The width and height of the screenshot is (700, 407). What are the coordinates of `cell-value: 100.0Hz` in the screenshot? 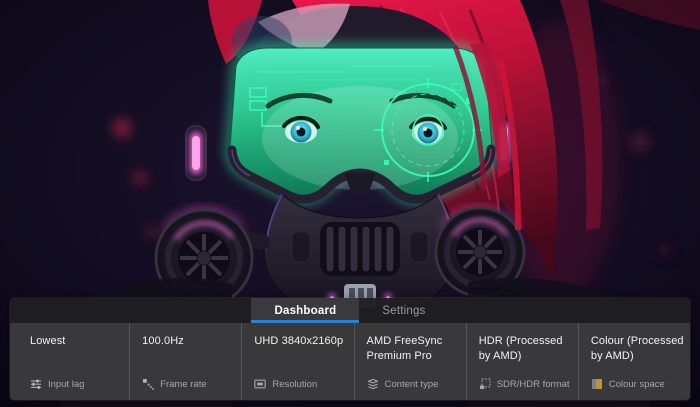 It's located at (163, 341).